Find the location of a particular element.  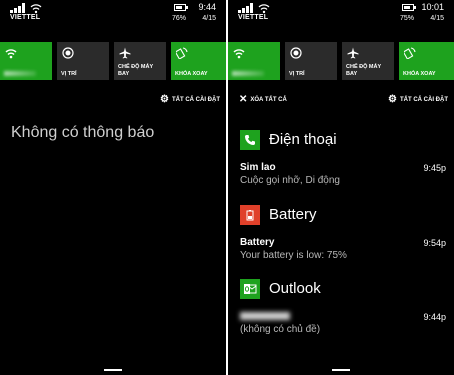

phone-icon is located at coordinates (250, 140).